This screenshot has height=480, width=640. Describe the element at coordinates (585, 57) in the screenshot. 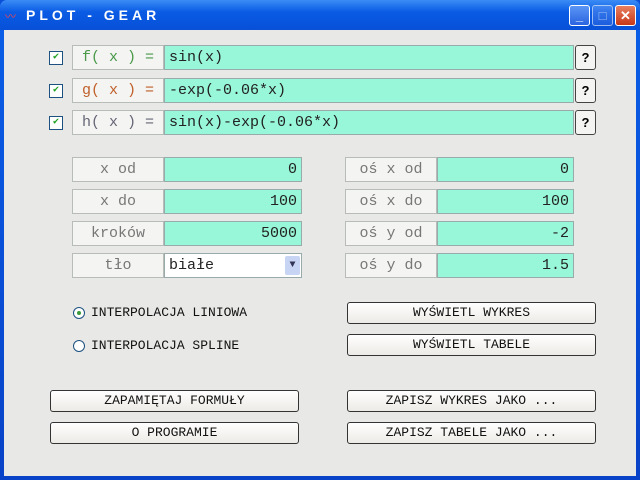

I see `f-help-button: ?` at that location.